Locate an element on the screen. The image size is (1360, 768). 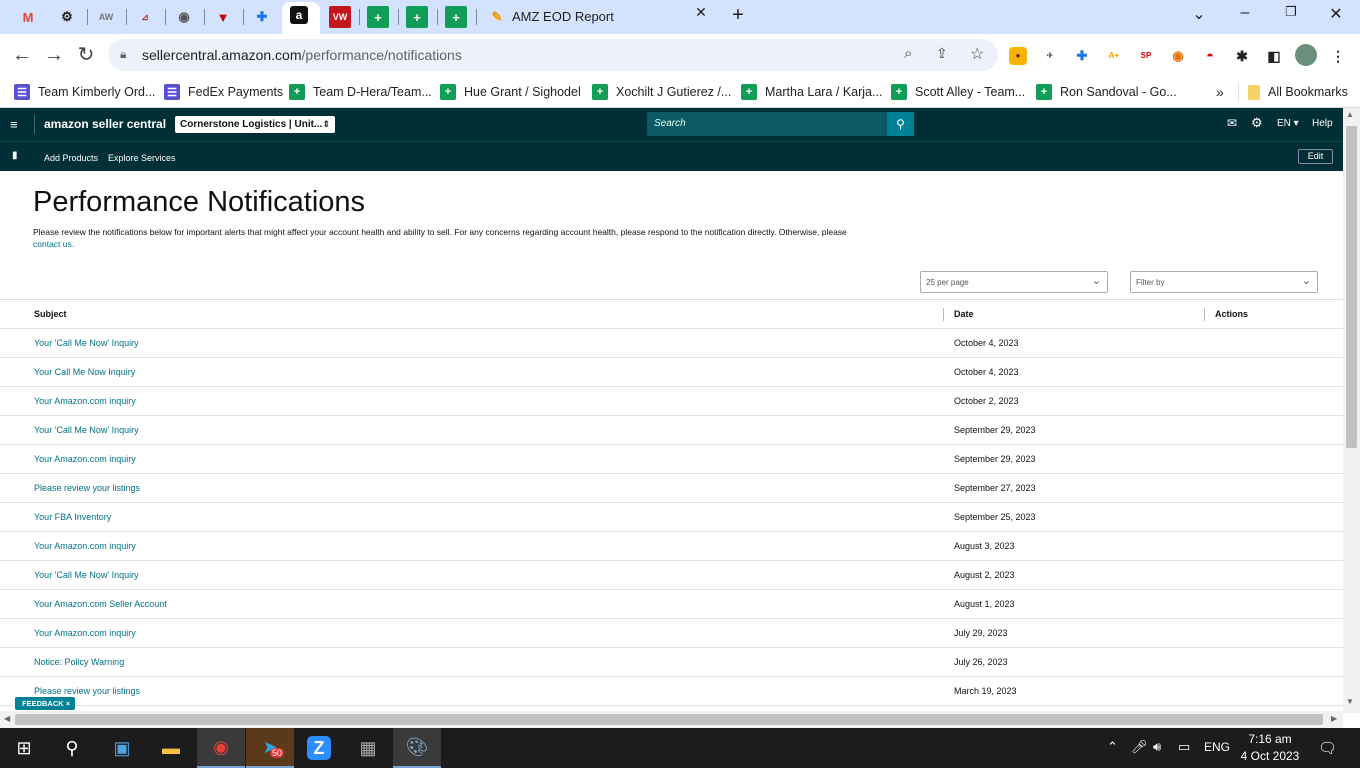
scroll-down-arrow-icon: ▼ is located at coordinates (1350, 701).